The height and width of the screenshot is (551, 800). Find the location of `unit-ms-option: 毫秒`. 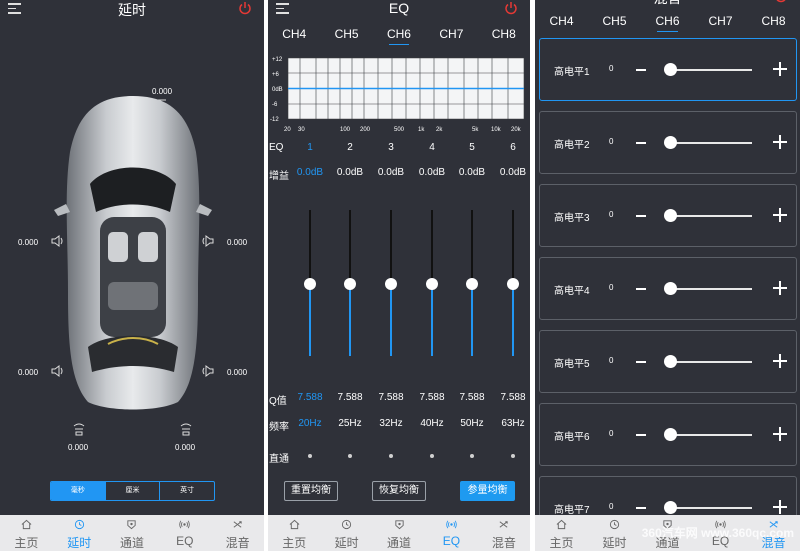

unit-ms-option: 毫秒 is located at coordinates (78, 491).